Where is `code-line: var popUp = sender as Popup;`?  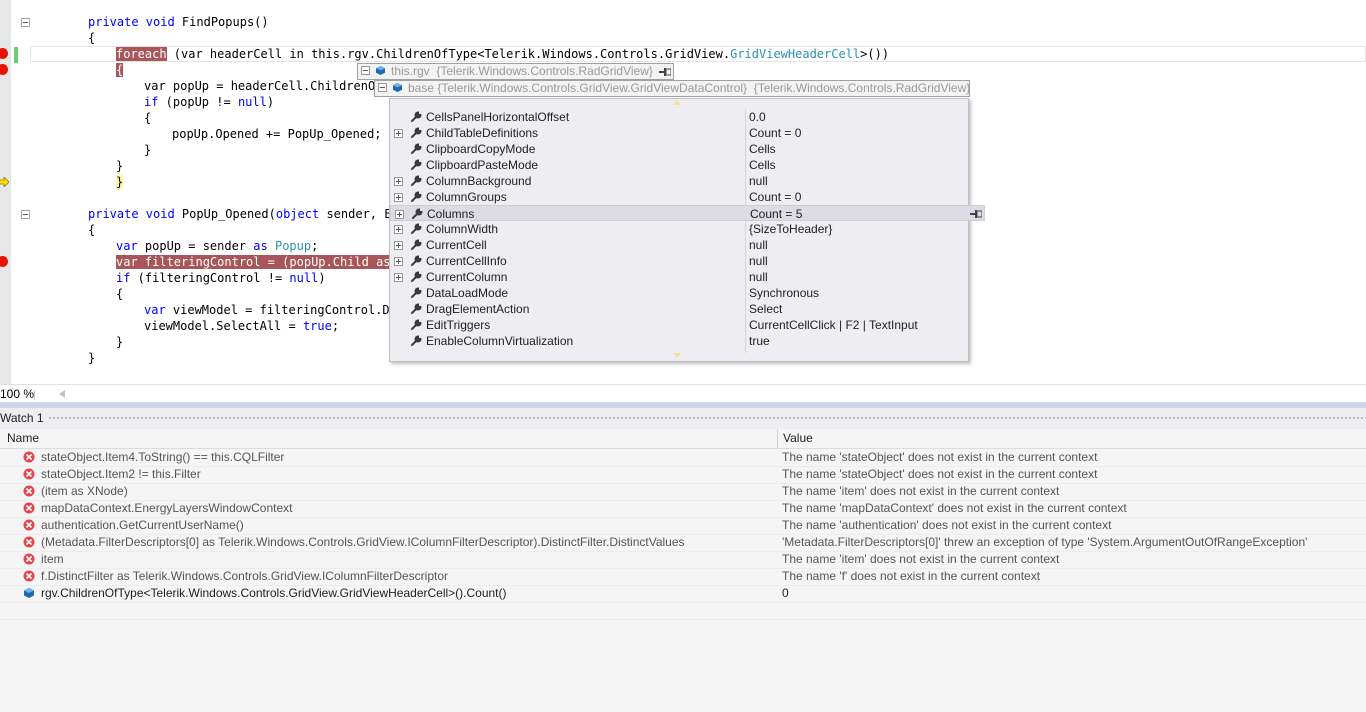 code-line: var popUp = sender as Popup; is located at coordinates (217, 246).